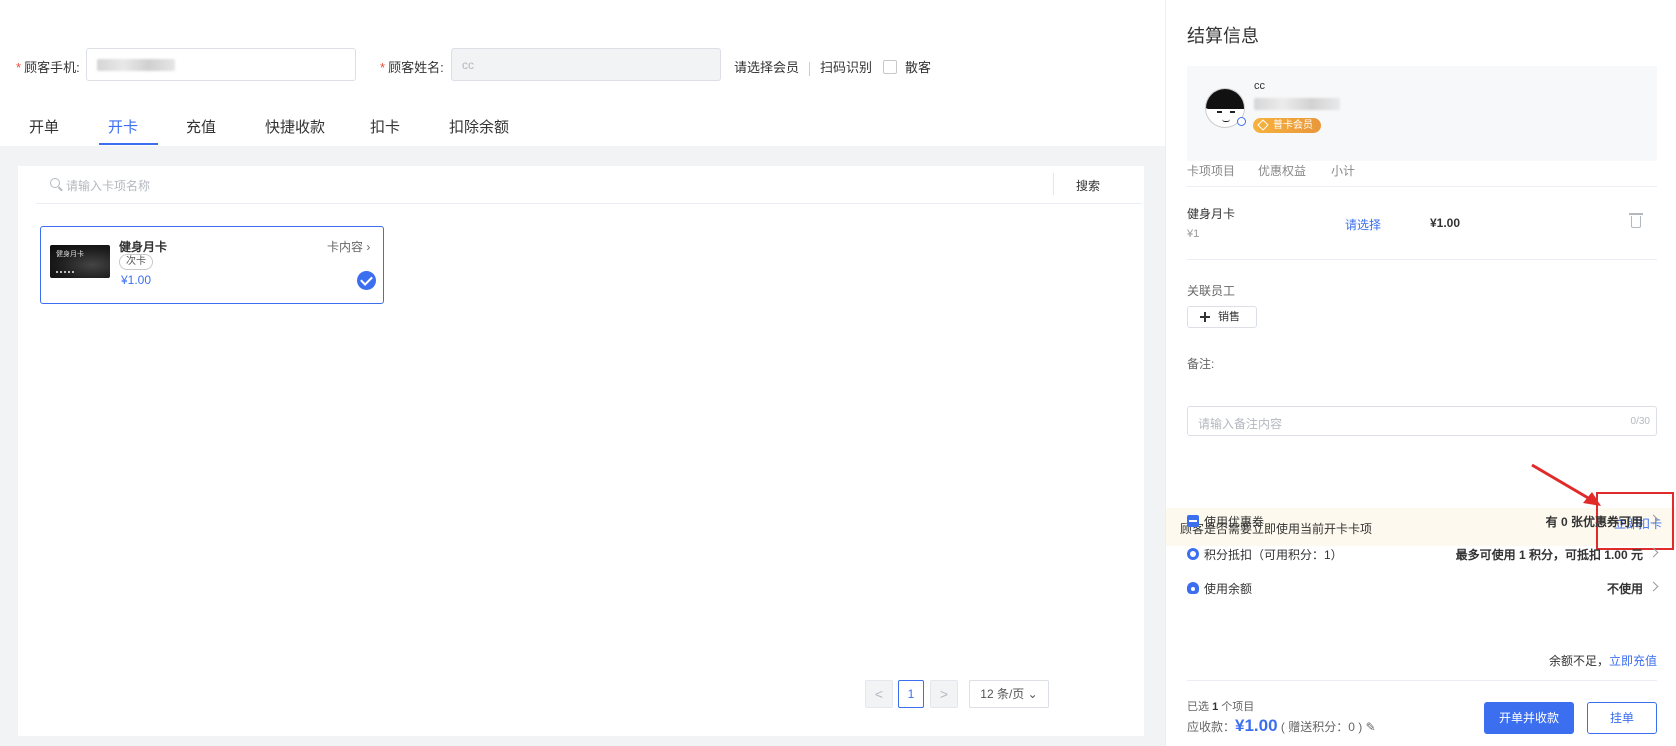 The image size is (1676, 746). What do you see at coordinates (766, 67) in the screenshot?
I see `select-member-link: 请选择会员` at bounding box center [766, 67].